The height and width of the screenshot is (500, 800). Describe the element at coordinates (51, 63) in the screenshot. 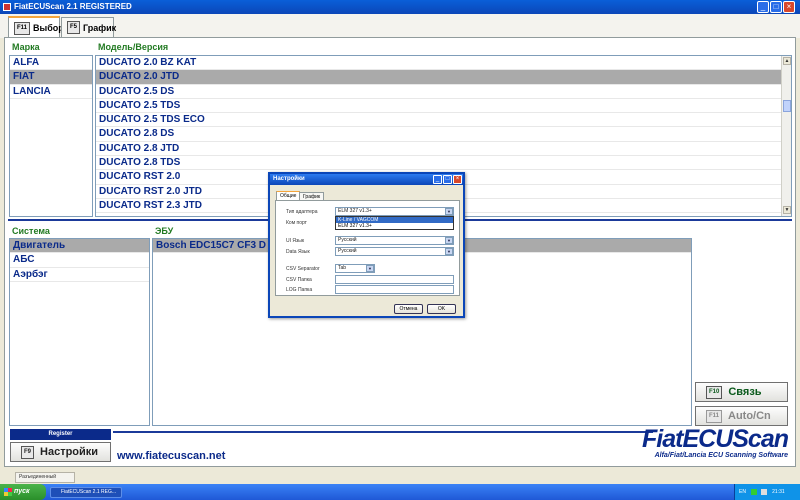

I see `make-item-alfa: ALFA` at that location.